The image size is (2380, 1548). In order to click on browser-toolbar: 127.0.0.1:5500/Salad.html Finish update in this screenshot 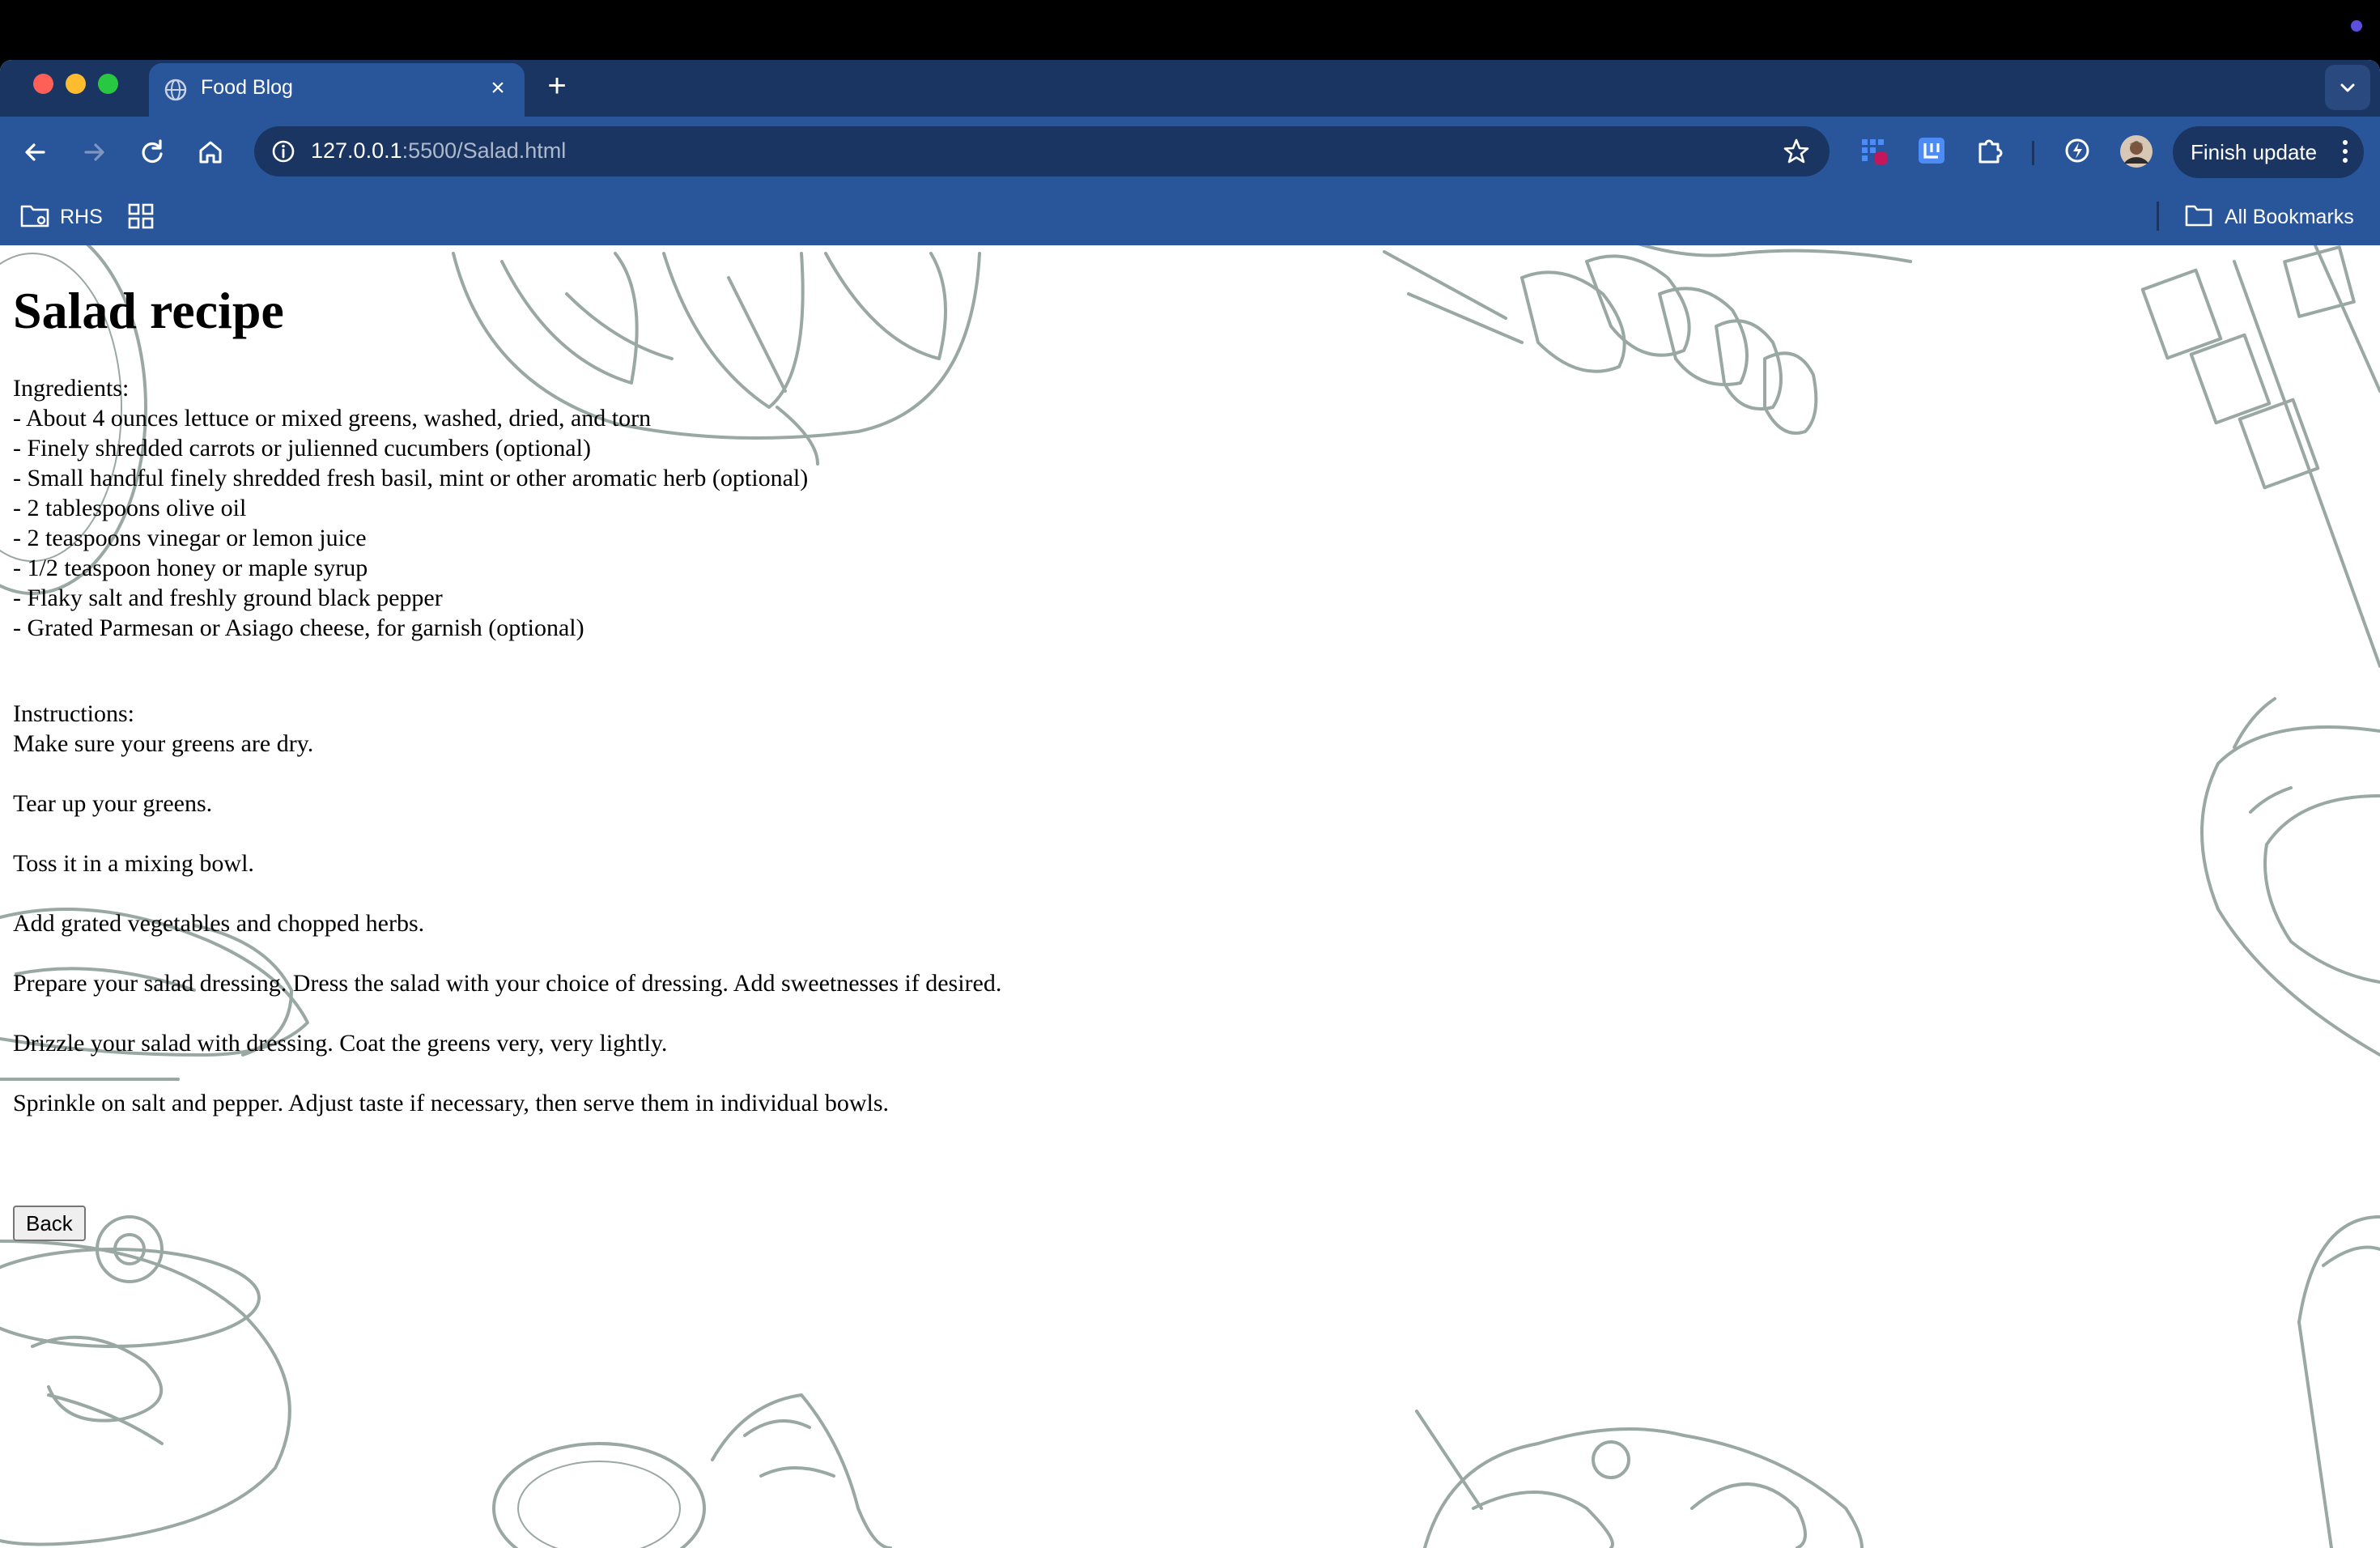, I will do `click(1190, 152)`.